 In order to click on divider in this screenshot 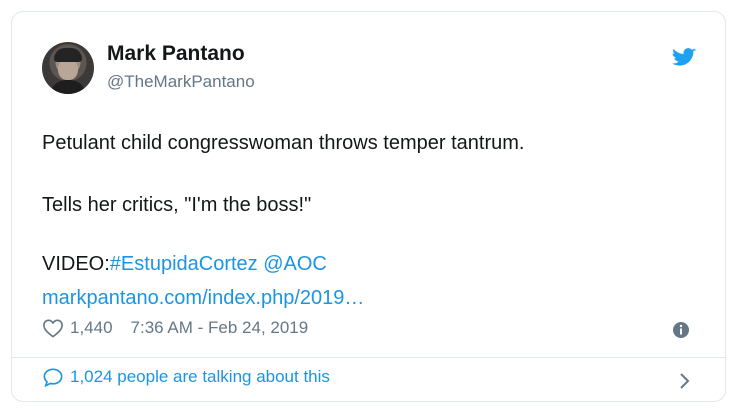, I will do `click(368, 357)`.